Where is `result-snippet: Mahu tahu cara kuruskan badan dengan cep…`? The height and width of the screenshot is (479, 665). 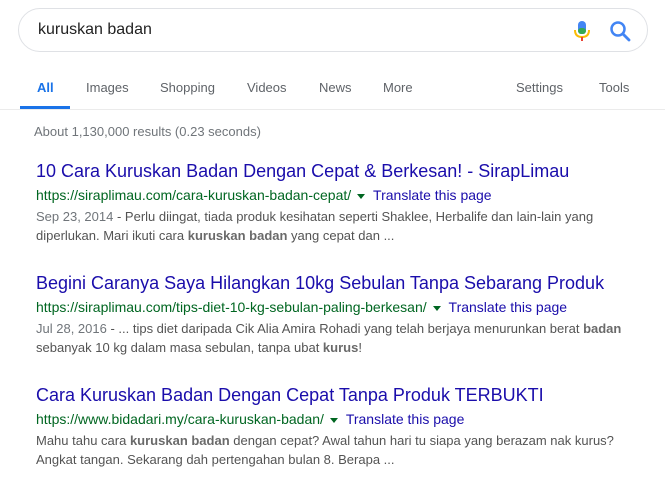
result-snippet: Mahu tahu cara kuruskan badan dengan cep… is located at coordinates (336, 450).